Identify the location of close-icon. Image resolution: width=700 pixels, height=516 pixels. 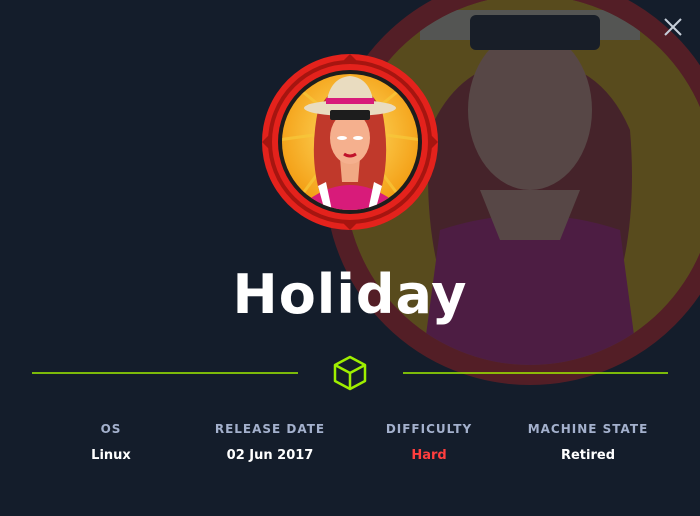
(673, 27).